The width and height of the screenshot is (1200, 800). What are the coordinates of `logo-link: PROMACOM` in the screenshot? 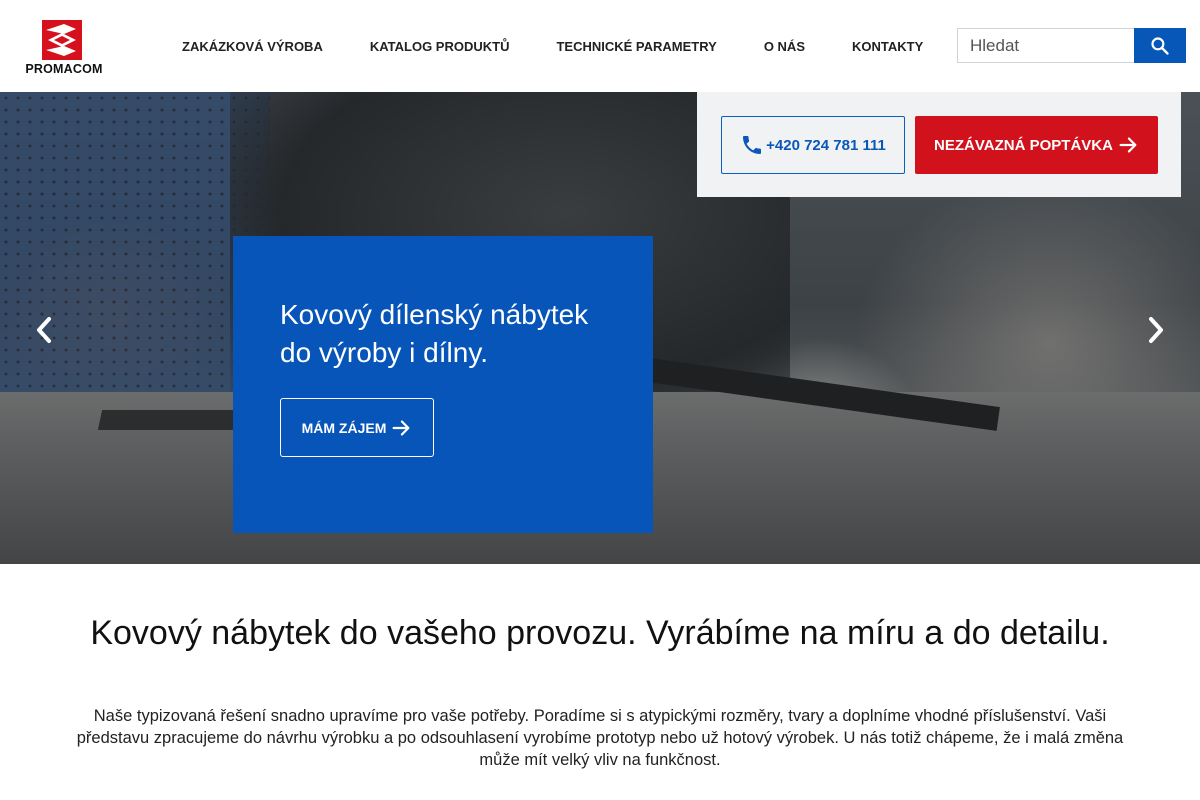 It's located at (64, 48).